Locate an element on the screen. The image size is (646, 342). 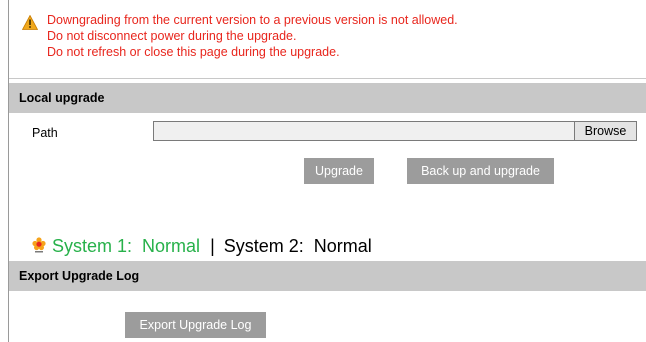
browse-button: Browse is located at coordinates (605, 131).